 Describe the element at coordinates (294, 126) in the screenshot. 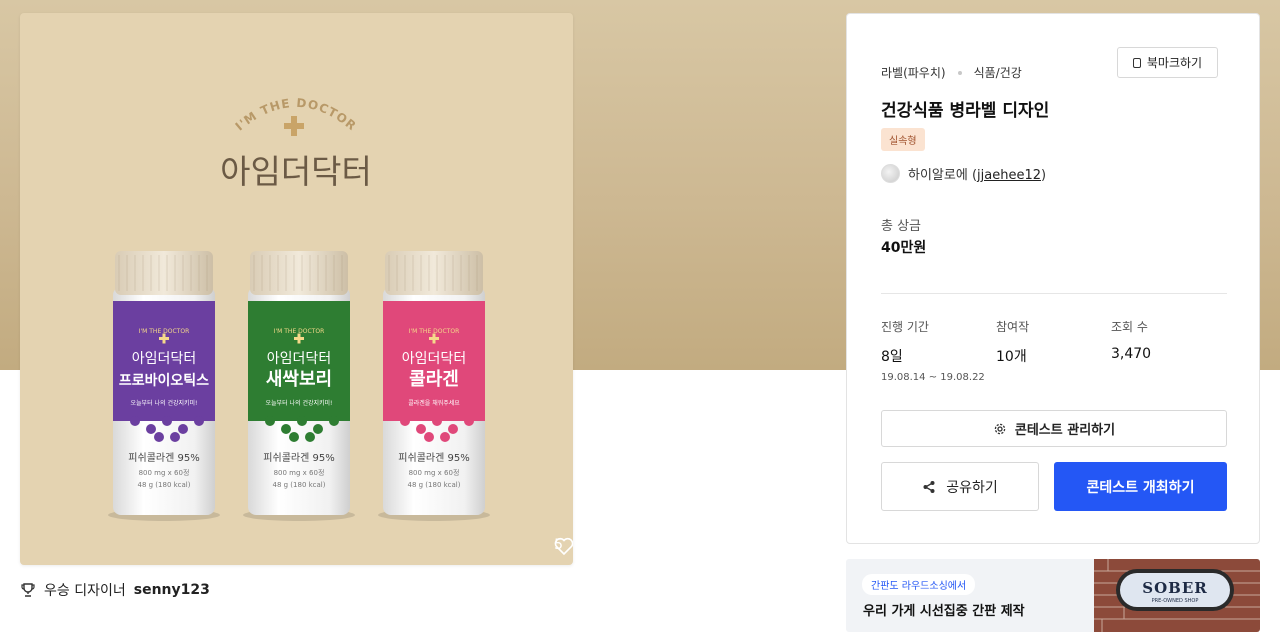

I see `plus-icon` at that location.